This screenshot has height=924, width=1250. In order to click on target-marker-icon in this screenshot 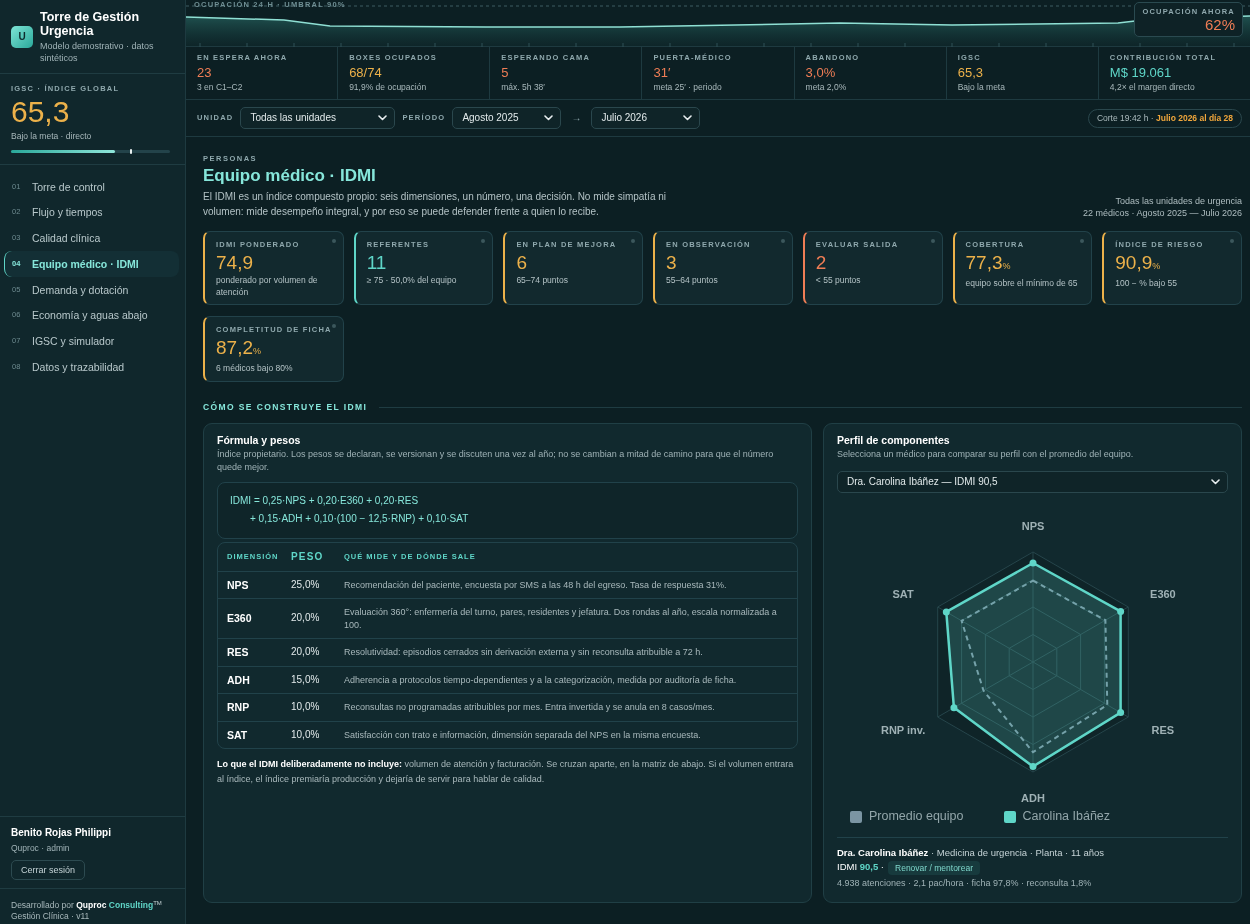, I will do `click(131, 151)`.